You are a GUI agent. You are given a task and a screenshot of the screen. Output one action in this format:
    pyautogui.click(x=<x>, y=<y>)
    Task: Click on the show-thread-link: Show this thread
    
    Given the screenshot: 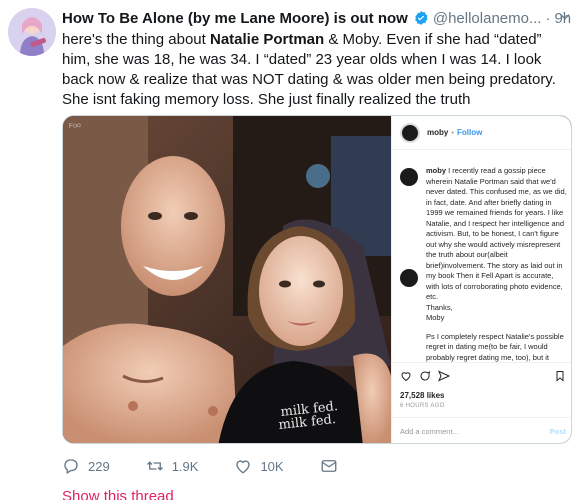 What is the action you would take?
    pyautogui.click(x=118, y=494)
    